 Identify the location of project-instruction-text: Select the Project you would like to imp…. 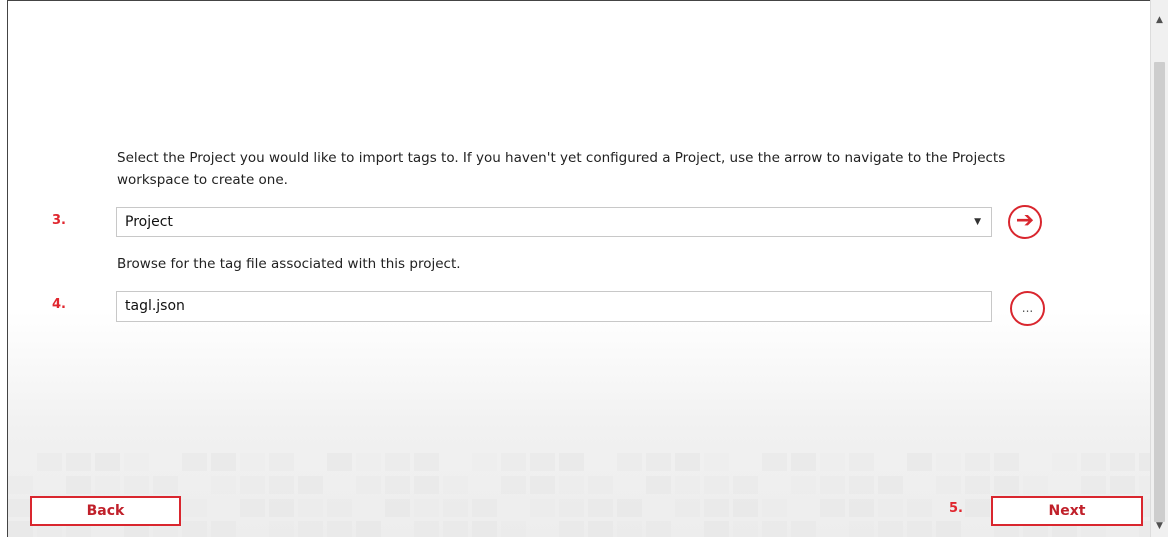
(561, 169).